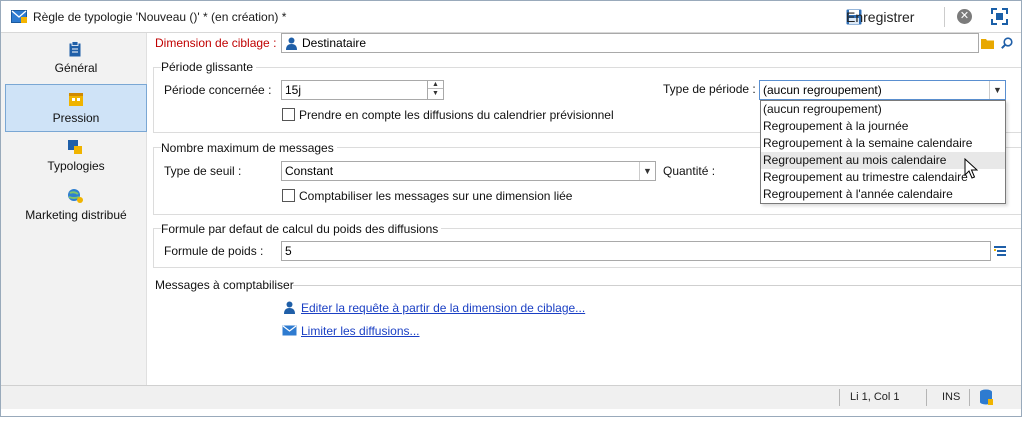  Describe the element at coordinates (964, 16) in the screenshot. I see `close-icon: ✕` at that location.